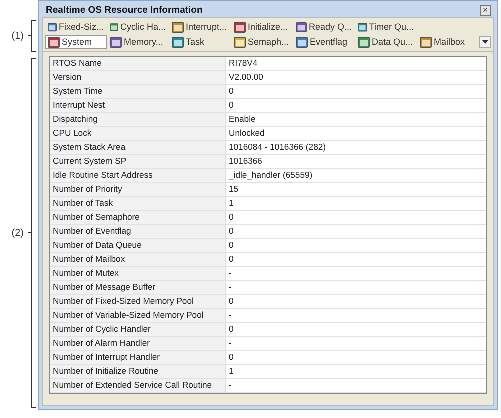 The width and height of the screenshot is (501, 418). What do you see at coordinates (234, 189) in the screenshot?
I see `property-value: 15` at bounding box center [234, 189].